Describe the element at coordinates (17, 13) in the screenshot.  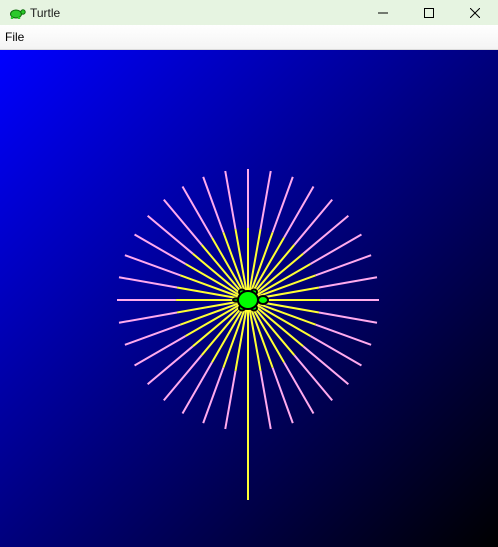
I see `turtle-icon` at that location.